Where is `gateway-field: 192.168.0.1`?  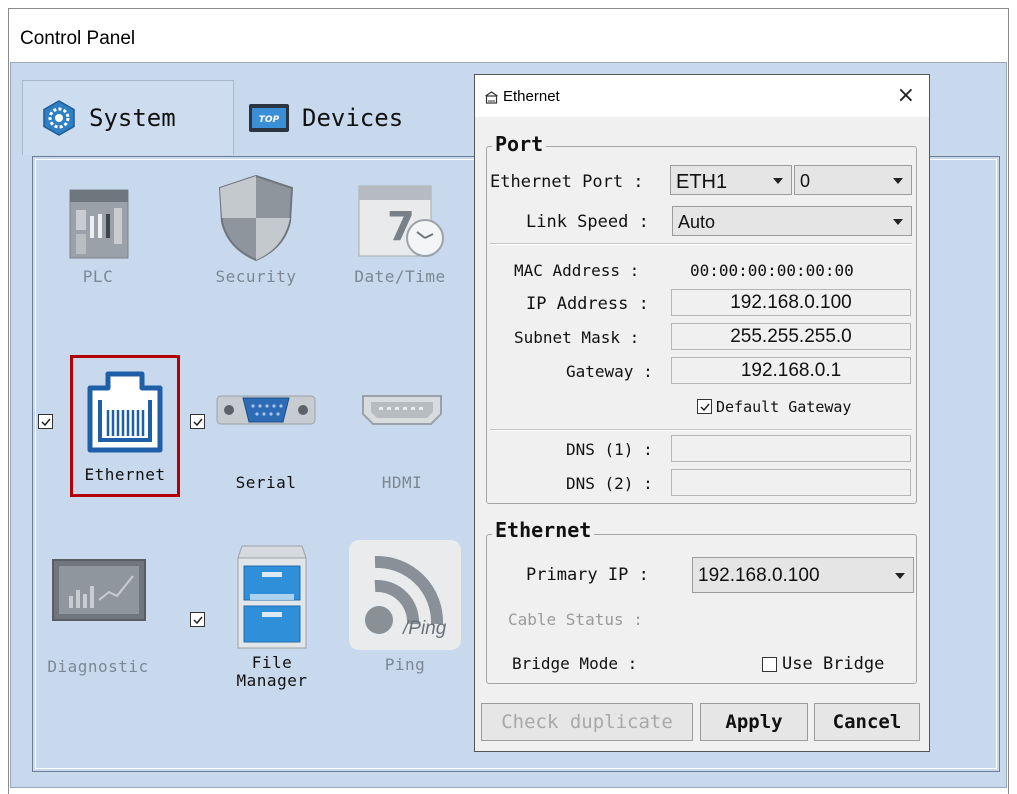 gateway-field: 192.168.0.1 is located at coordinates (791, 370).